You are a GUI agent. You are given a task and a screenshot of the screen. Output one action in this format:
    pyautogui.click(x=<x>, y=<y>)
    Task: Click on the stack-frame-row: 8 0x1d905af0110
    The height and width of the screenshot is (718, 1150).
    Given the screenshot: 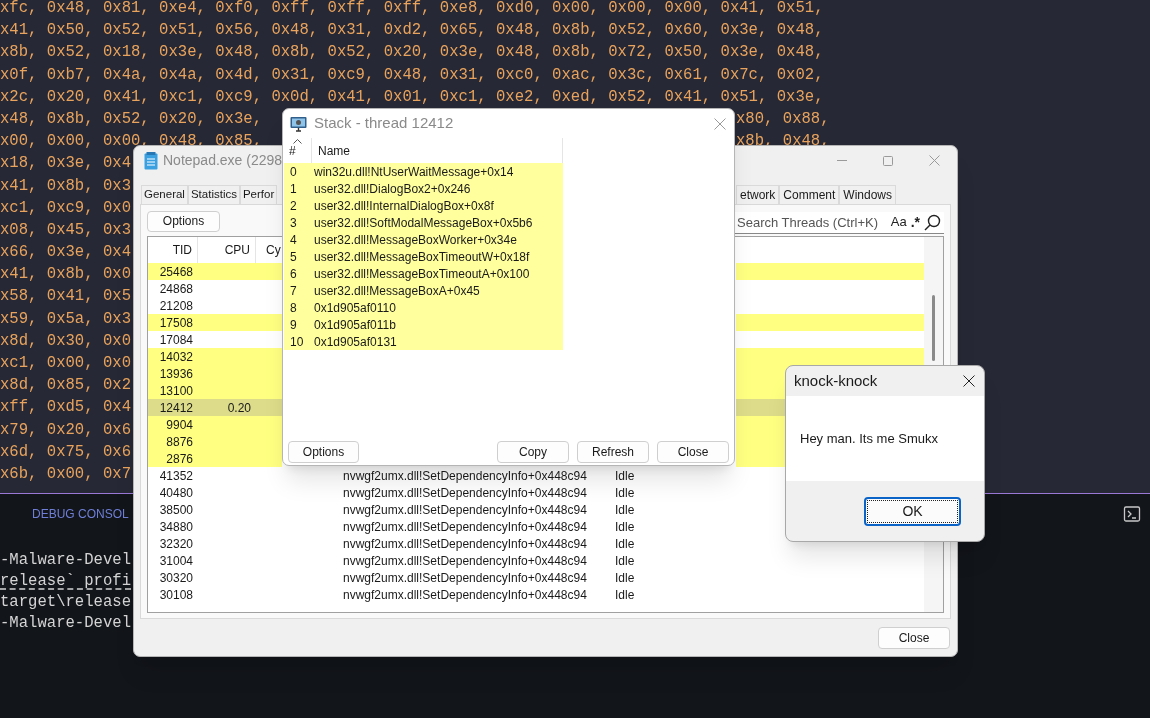 What is the action you would take?
    pyautogui.click(x=423, y=307)
    